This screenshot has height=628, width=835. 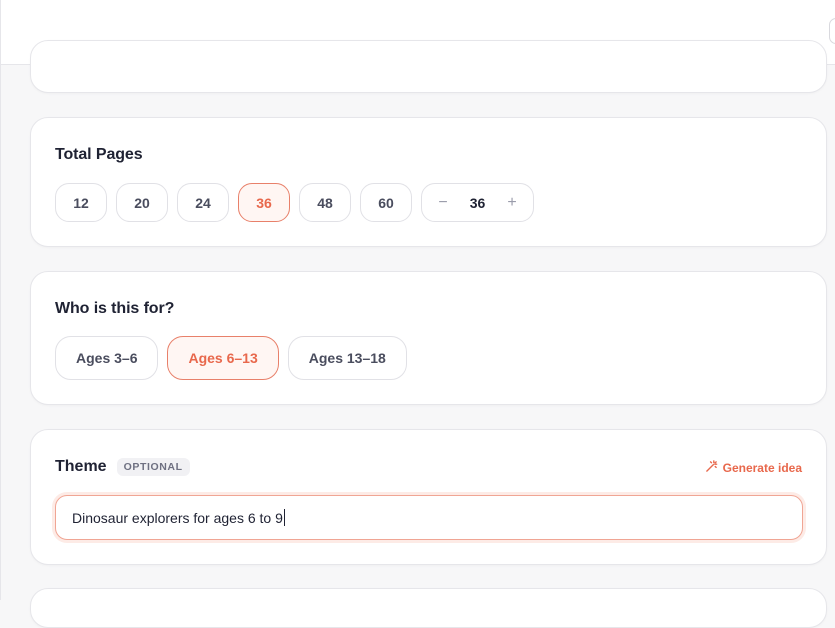 What do you see at coordinates (142, 202) in the screenshot?
I see `page-option-20: 20` at bounding box center [142, 202].